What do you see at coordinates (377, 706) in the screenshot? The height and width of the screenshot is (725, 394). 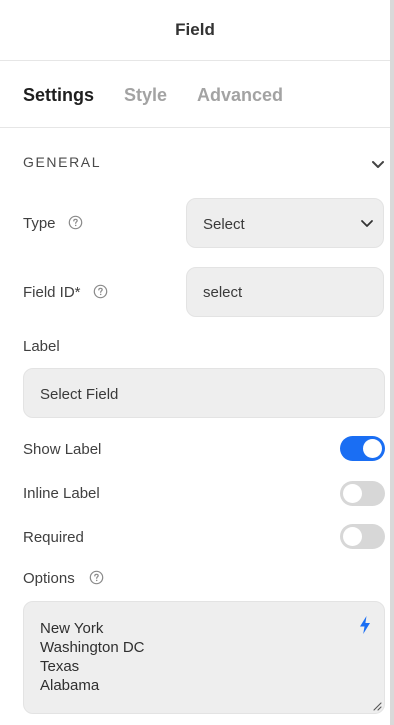 I see `resize-grip-icon` at bounding box center [377, 706].